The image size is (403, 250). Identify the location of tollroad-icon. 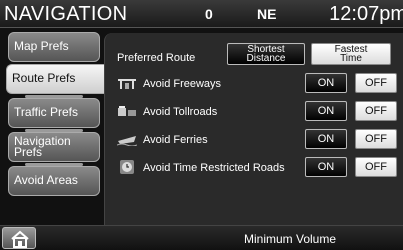
(127, 111).